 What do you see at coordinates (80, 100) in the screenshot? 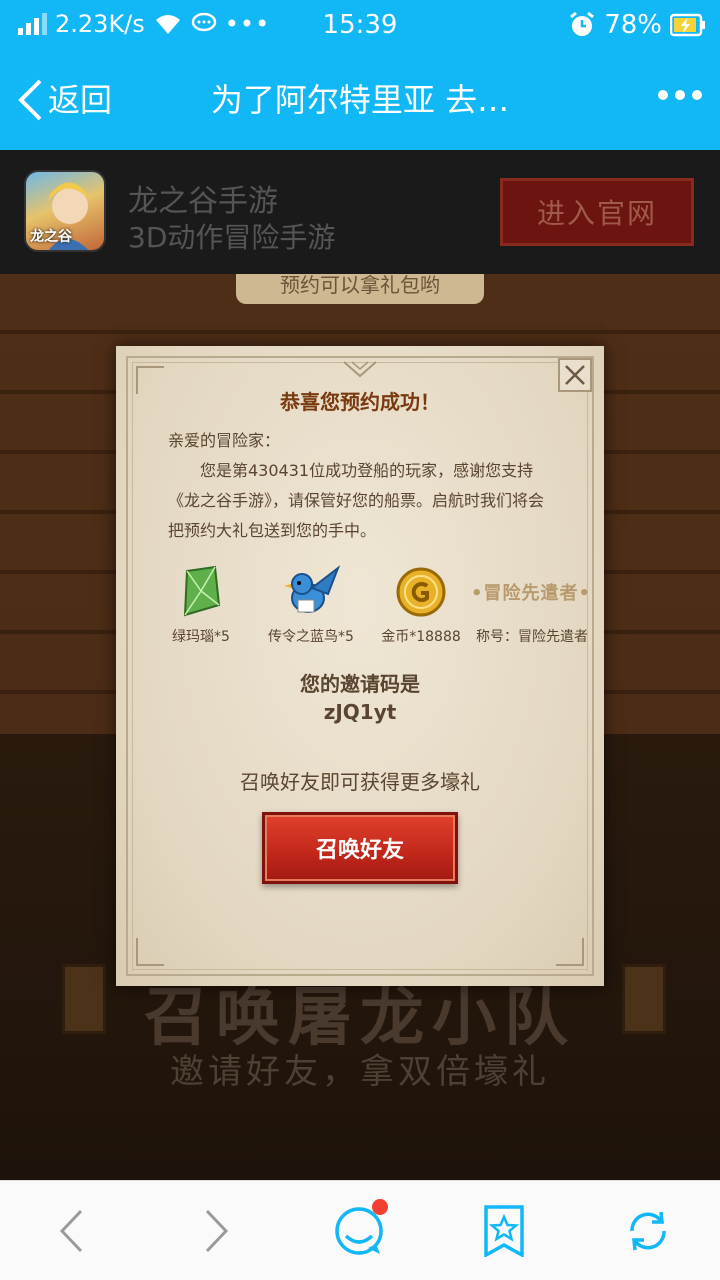
I see `back-label: 返回` at bounding box center [80, 100].